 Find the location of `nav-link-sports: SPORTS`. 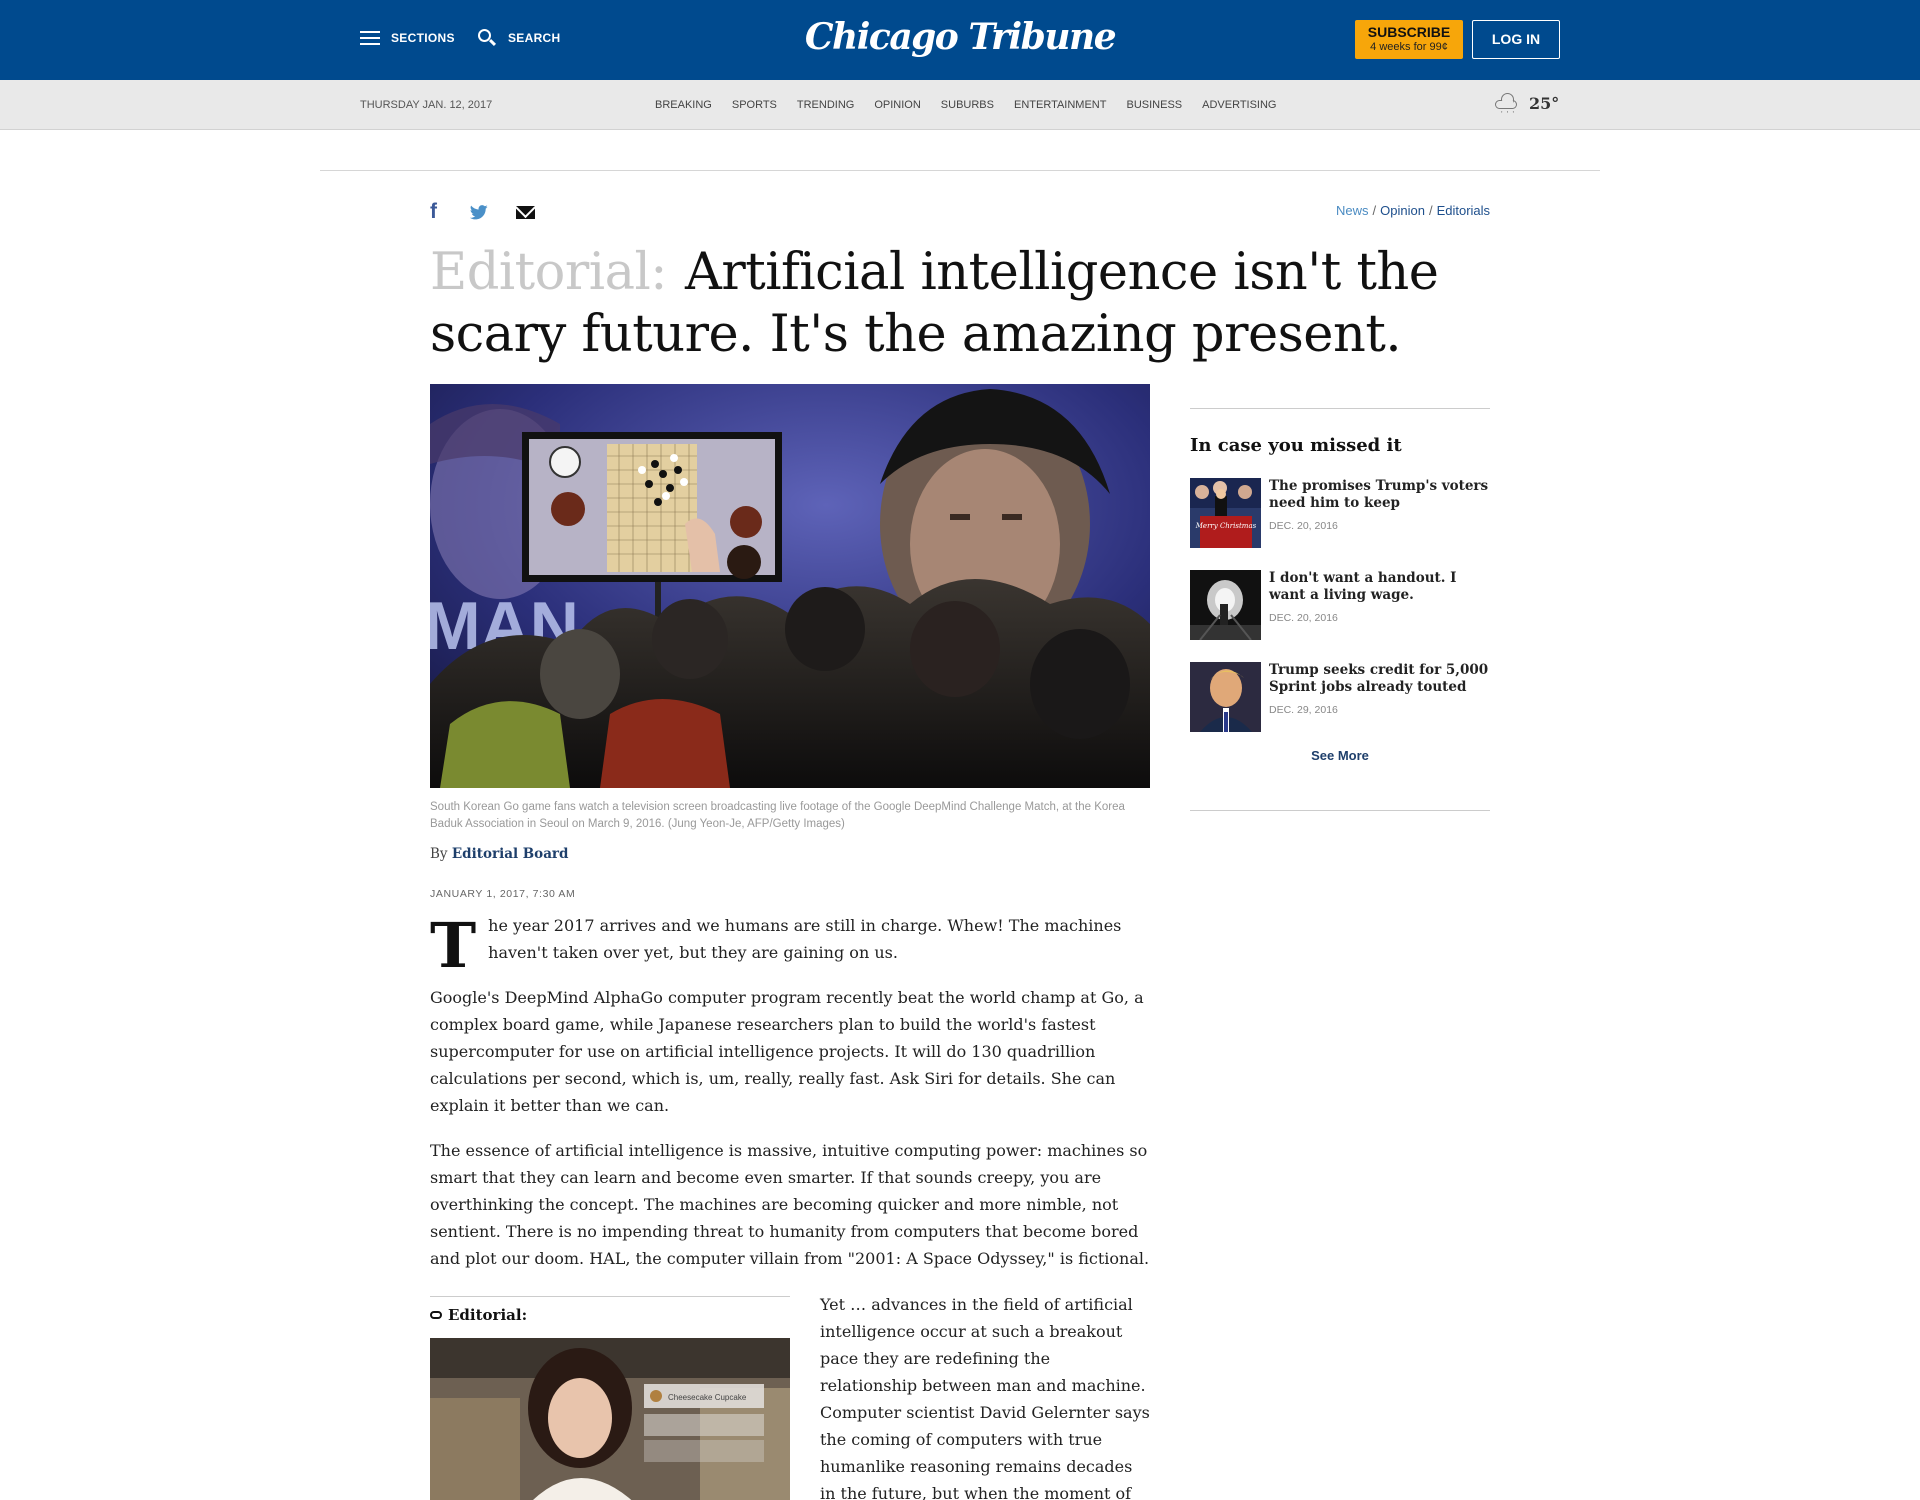

nav-link-sports: SPORTS is located at coordinates (754, 105).